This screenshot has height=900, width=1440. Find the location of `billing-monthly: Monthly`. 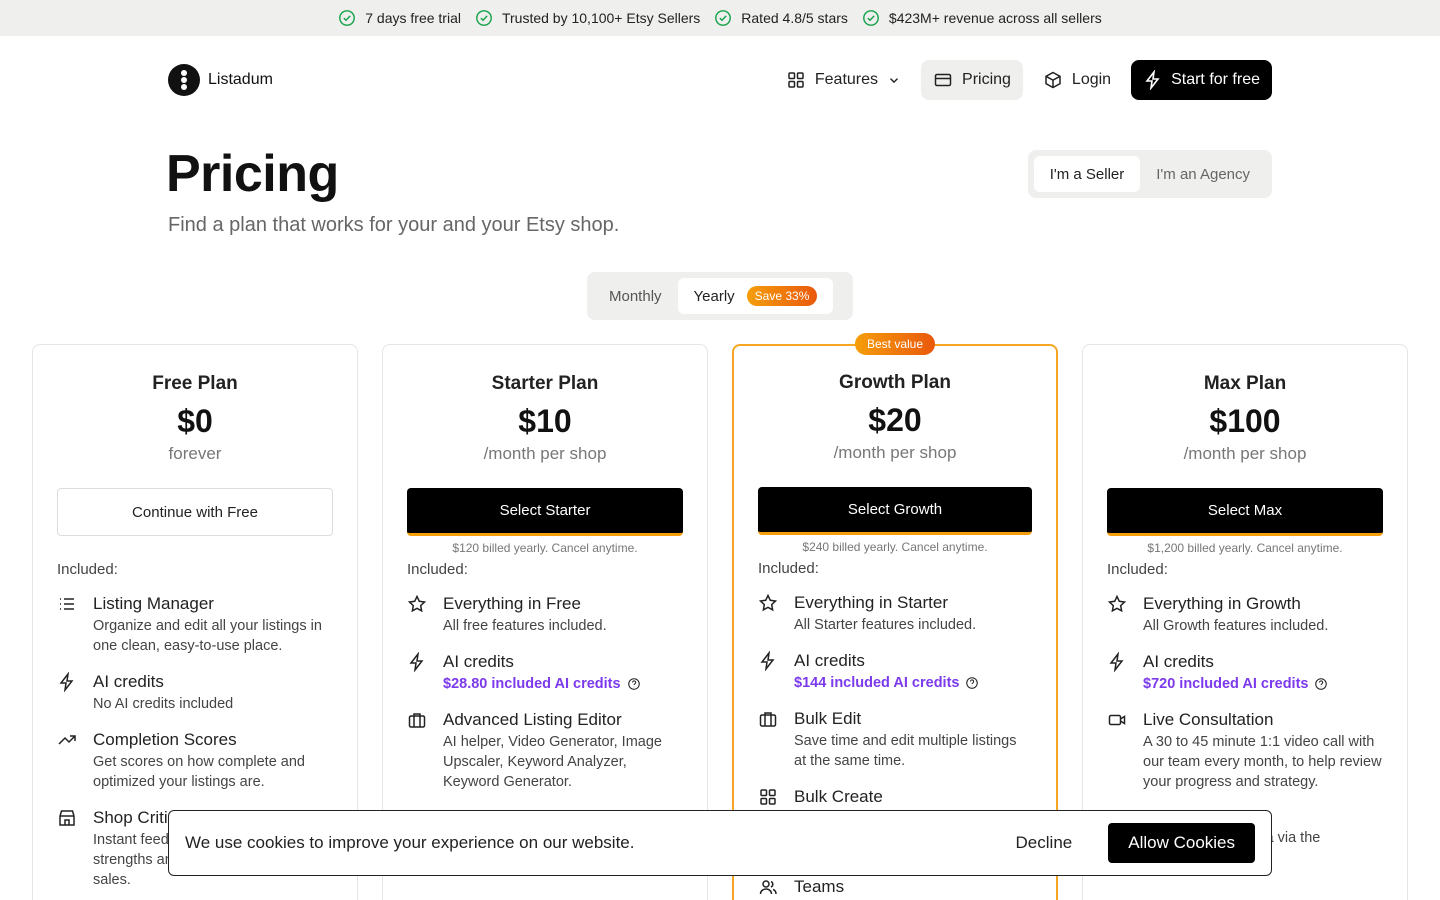

billing-monthly: Monthly is located at coordinates (635, 296).